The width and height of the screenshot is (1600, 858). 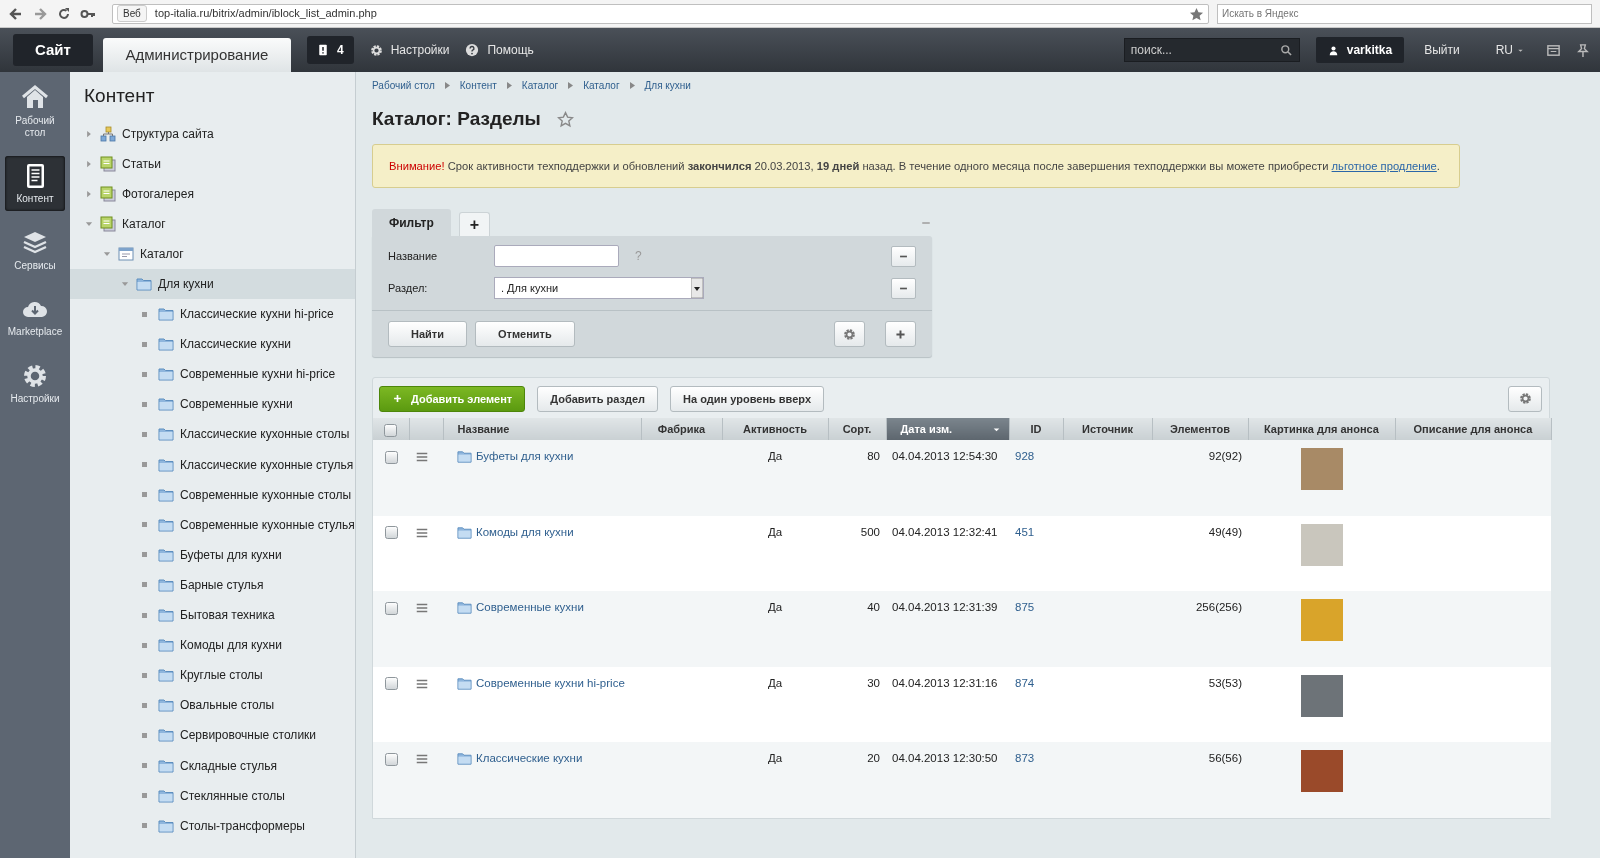 I want to click on side-menu-item: Рабочий стол, so click(x=35, y=111).